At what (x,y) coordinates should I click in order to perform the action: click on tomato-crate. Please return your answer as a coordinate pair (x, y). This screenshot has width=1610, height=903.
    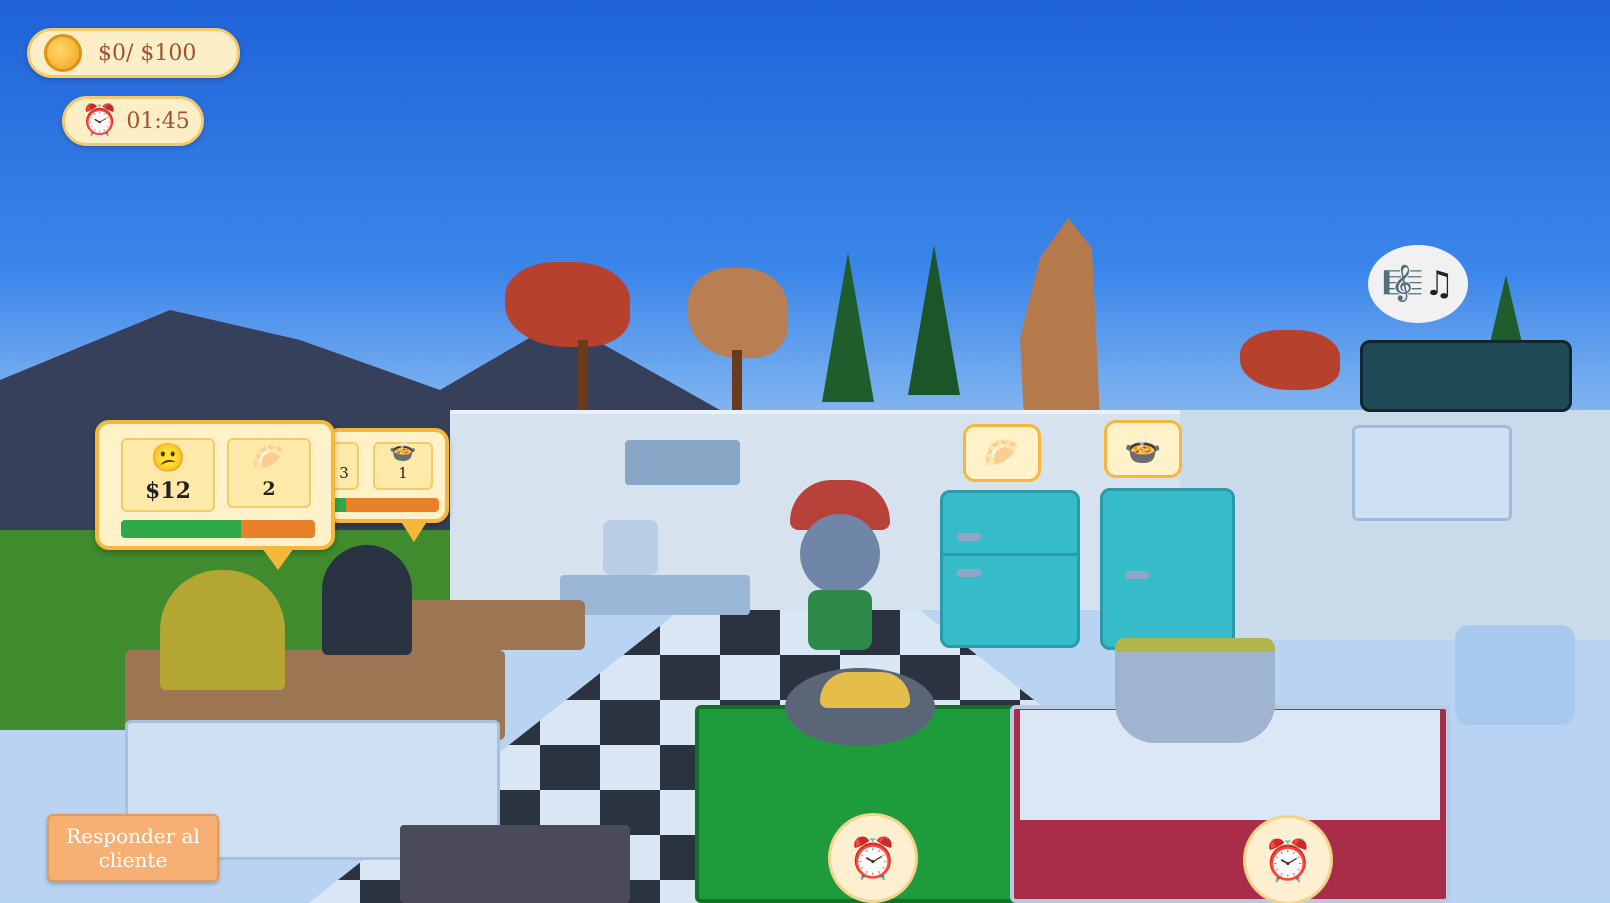
    Looking at the image, I should click on (515, 864).